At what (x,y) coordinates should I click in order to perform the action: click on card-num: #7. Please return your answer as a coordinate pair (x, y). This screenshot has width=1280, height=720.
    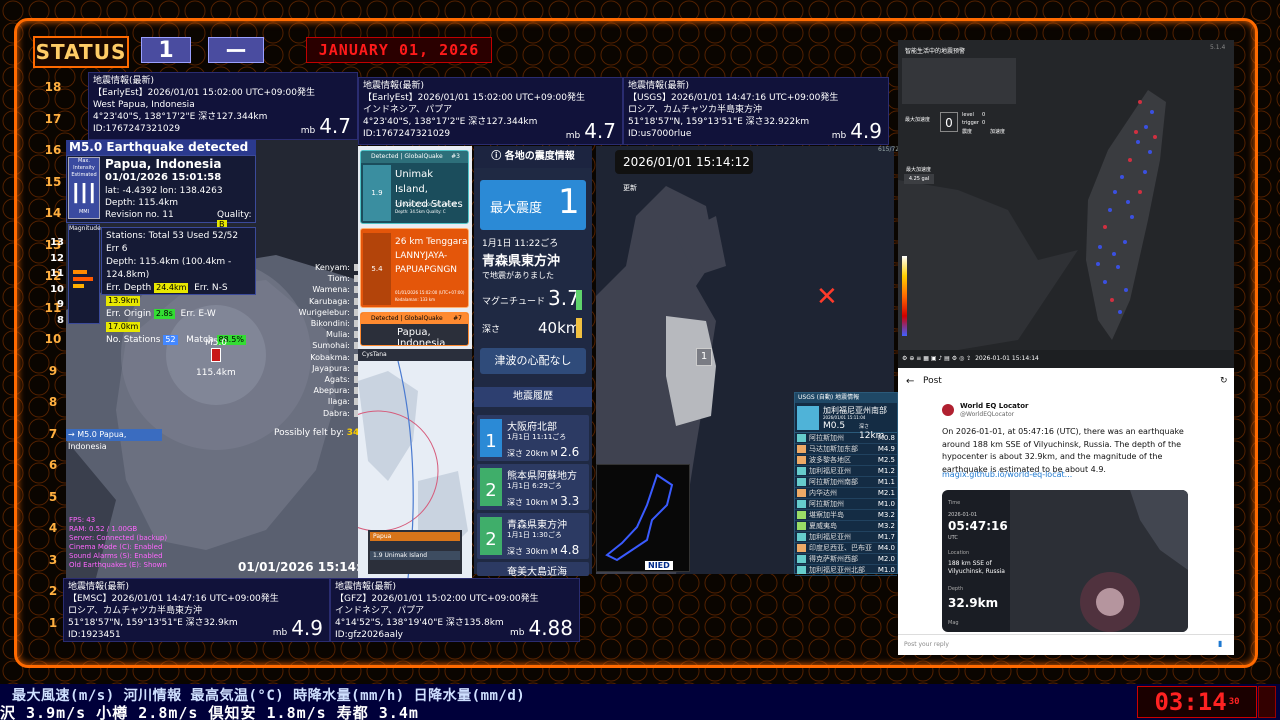
    Looking at the image, I should click on (457, 318).